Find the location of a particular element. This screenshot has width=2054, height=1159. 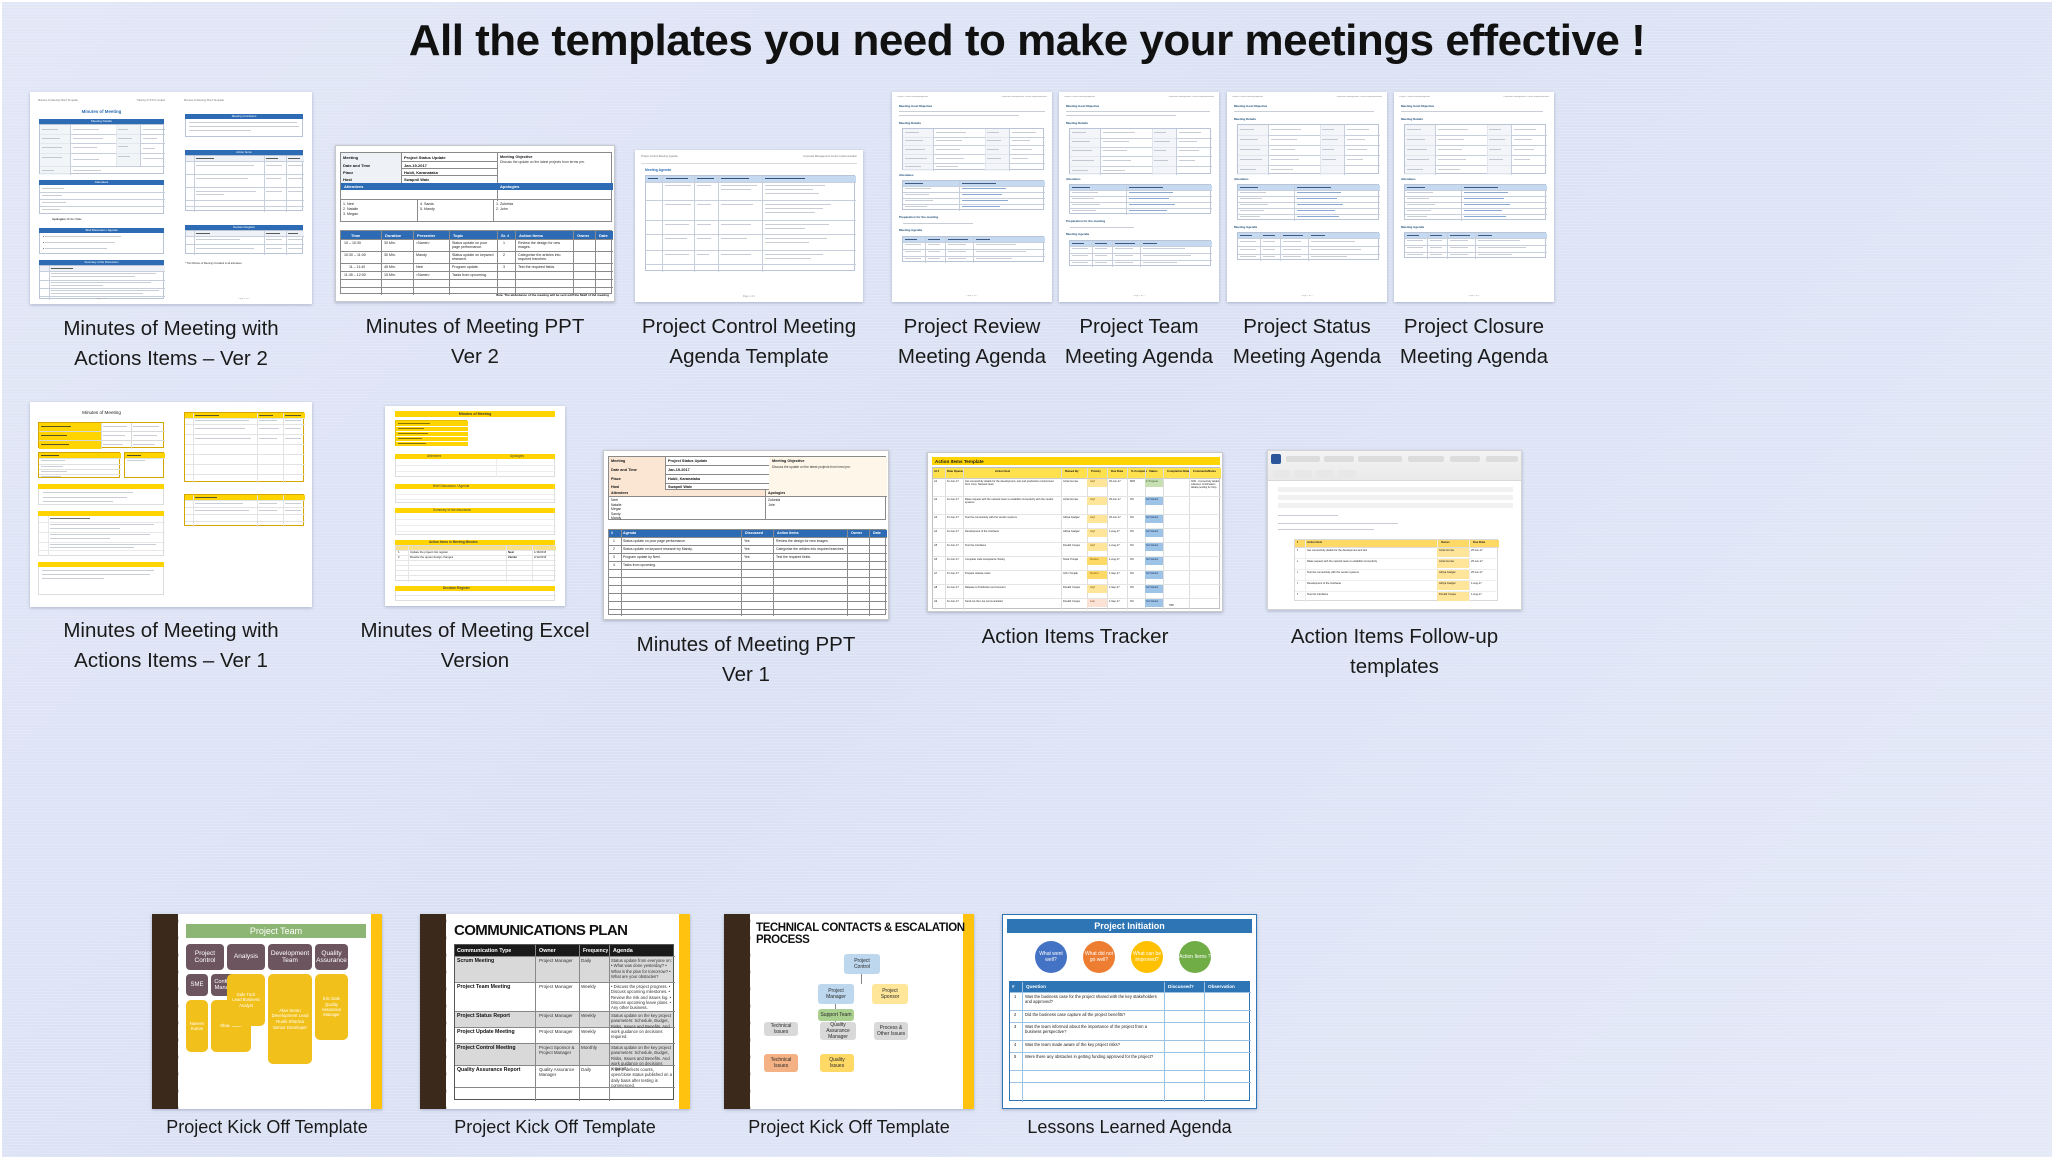

attendee-table is located at coordinates (1308, 202).